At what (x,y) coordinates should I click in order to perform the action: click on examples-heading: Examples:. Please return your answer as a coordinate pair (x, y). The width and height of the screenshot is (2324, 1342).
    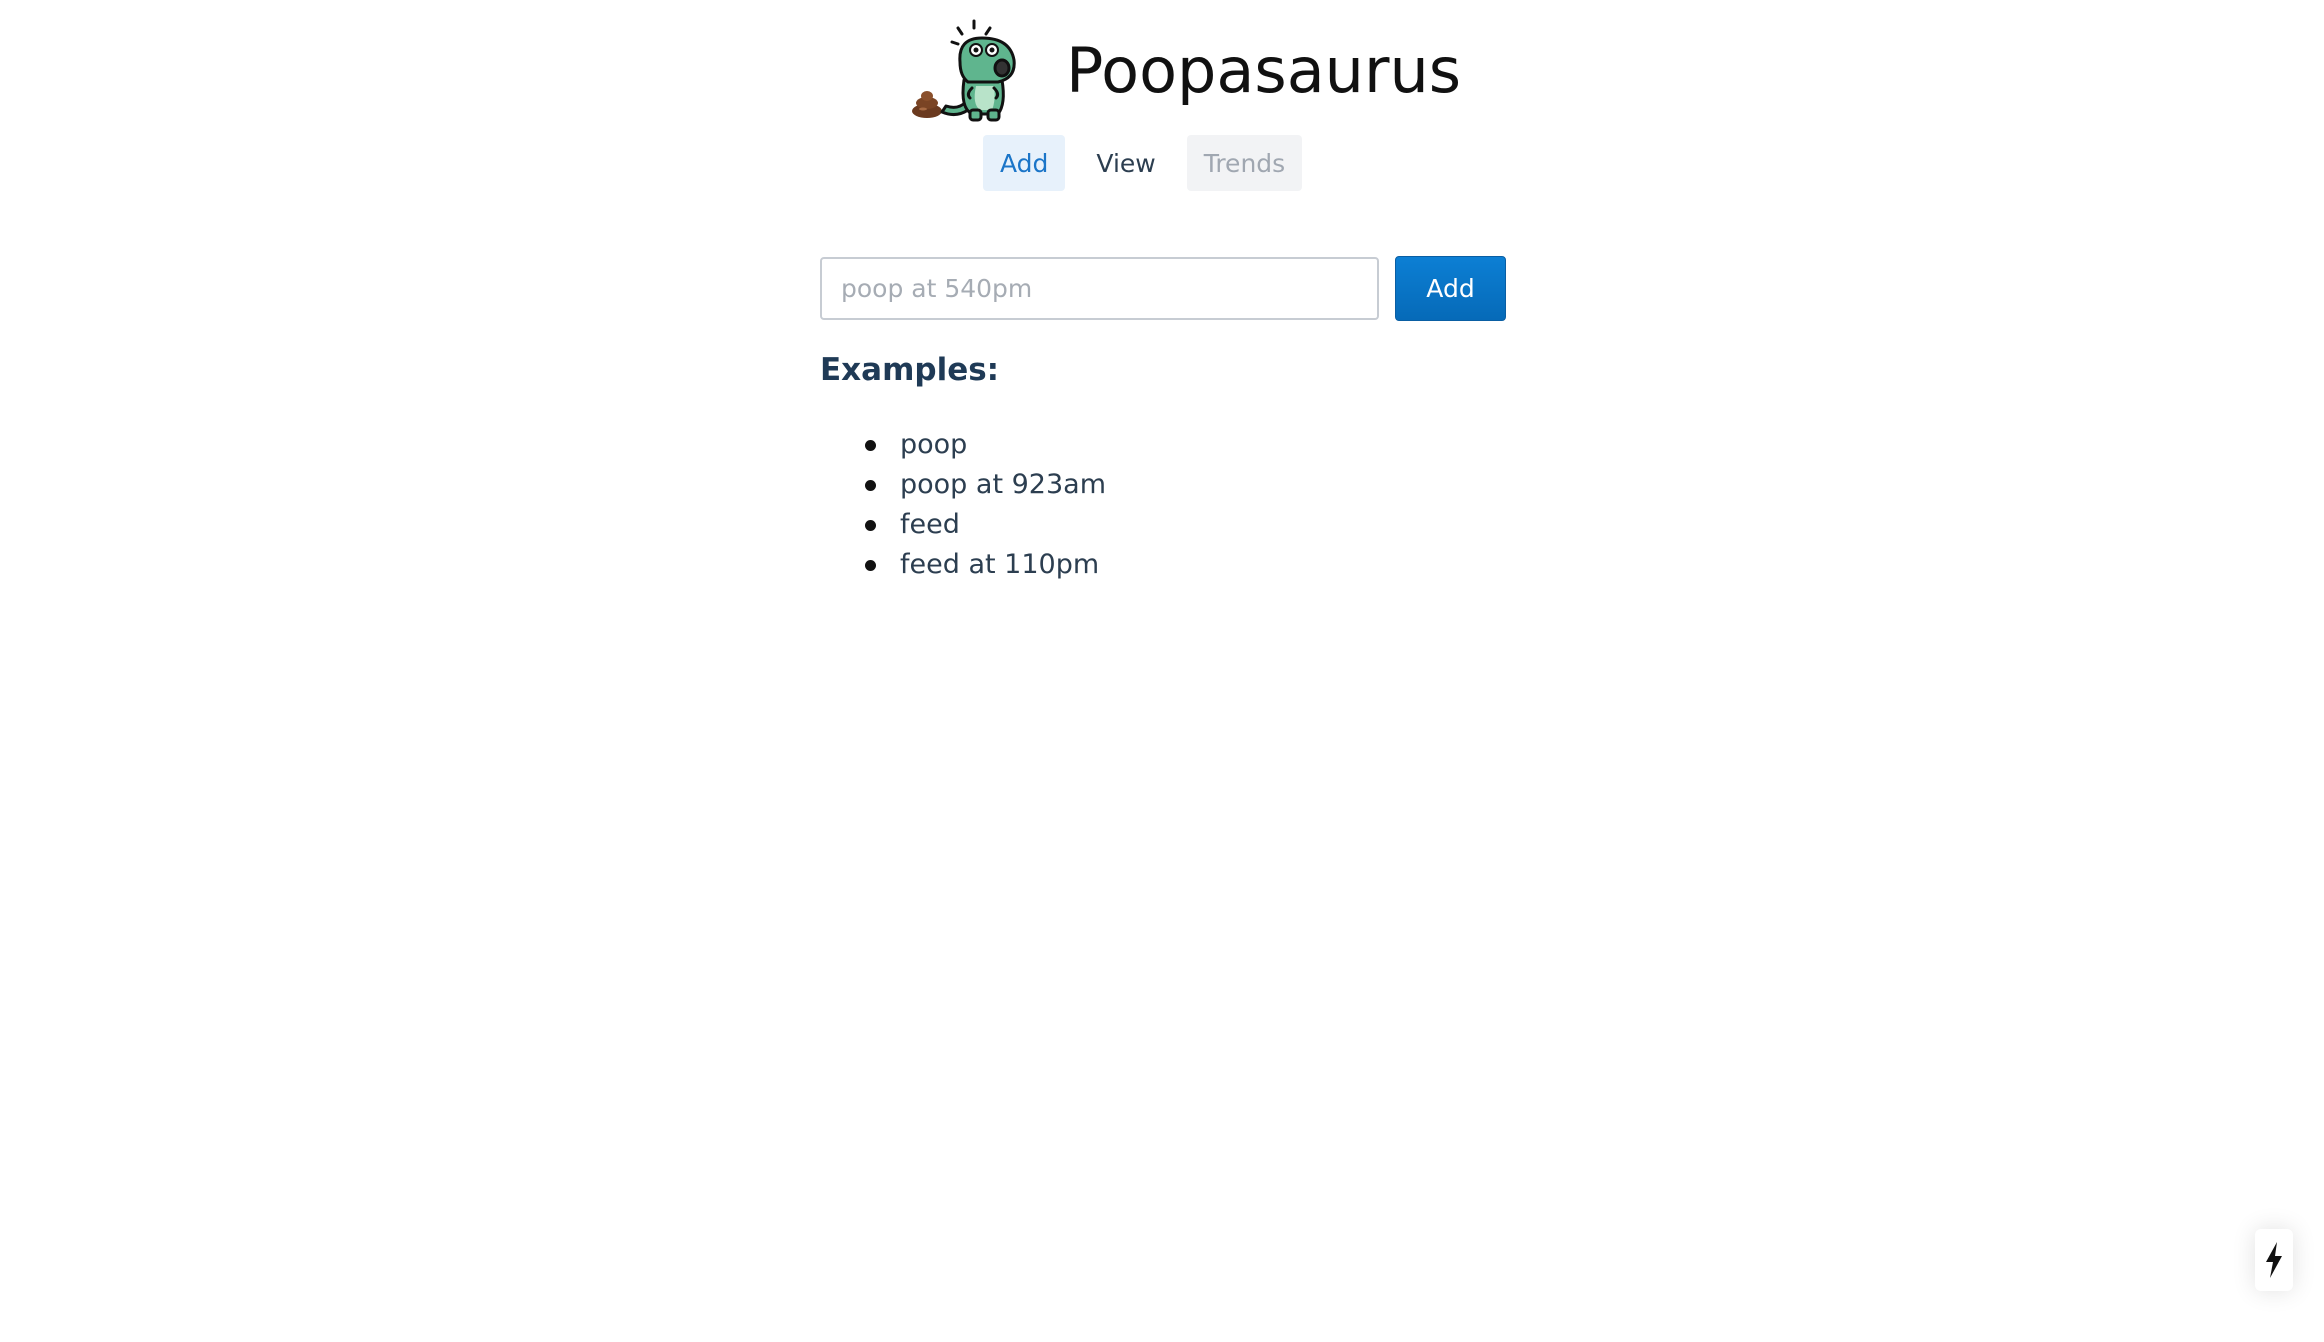
    Looking at the image, I should click on (910, 370).